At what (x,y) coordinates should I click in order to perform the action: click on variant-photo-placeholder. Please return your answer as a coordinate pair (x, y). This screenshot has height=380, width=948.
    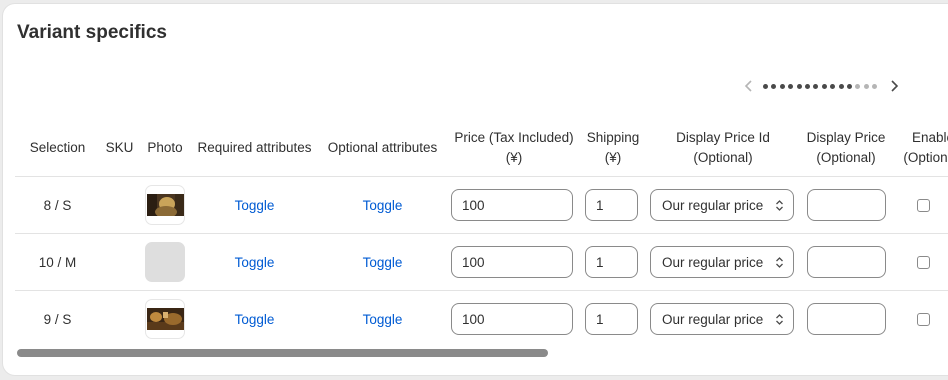
    Looking at the image, I should click on (165, 262).